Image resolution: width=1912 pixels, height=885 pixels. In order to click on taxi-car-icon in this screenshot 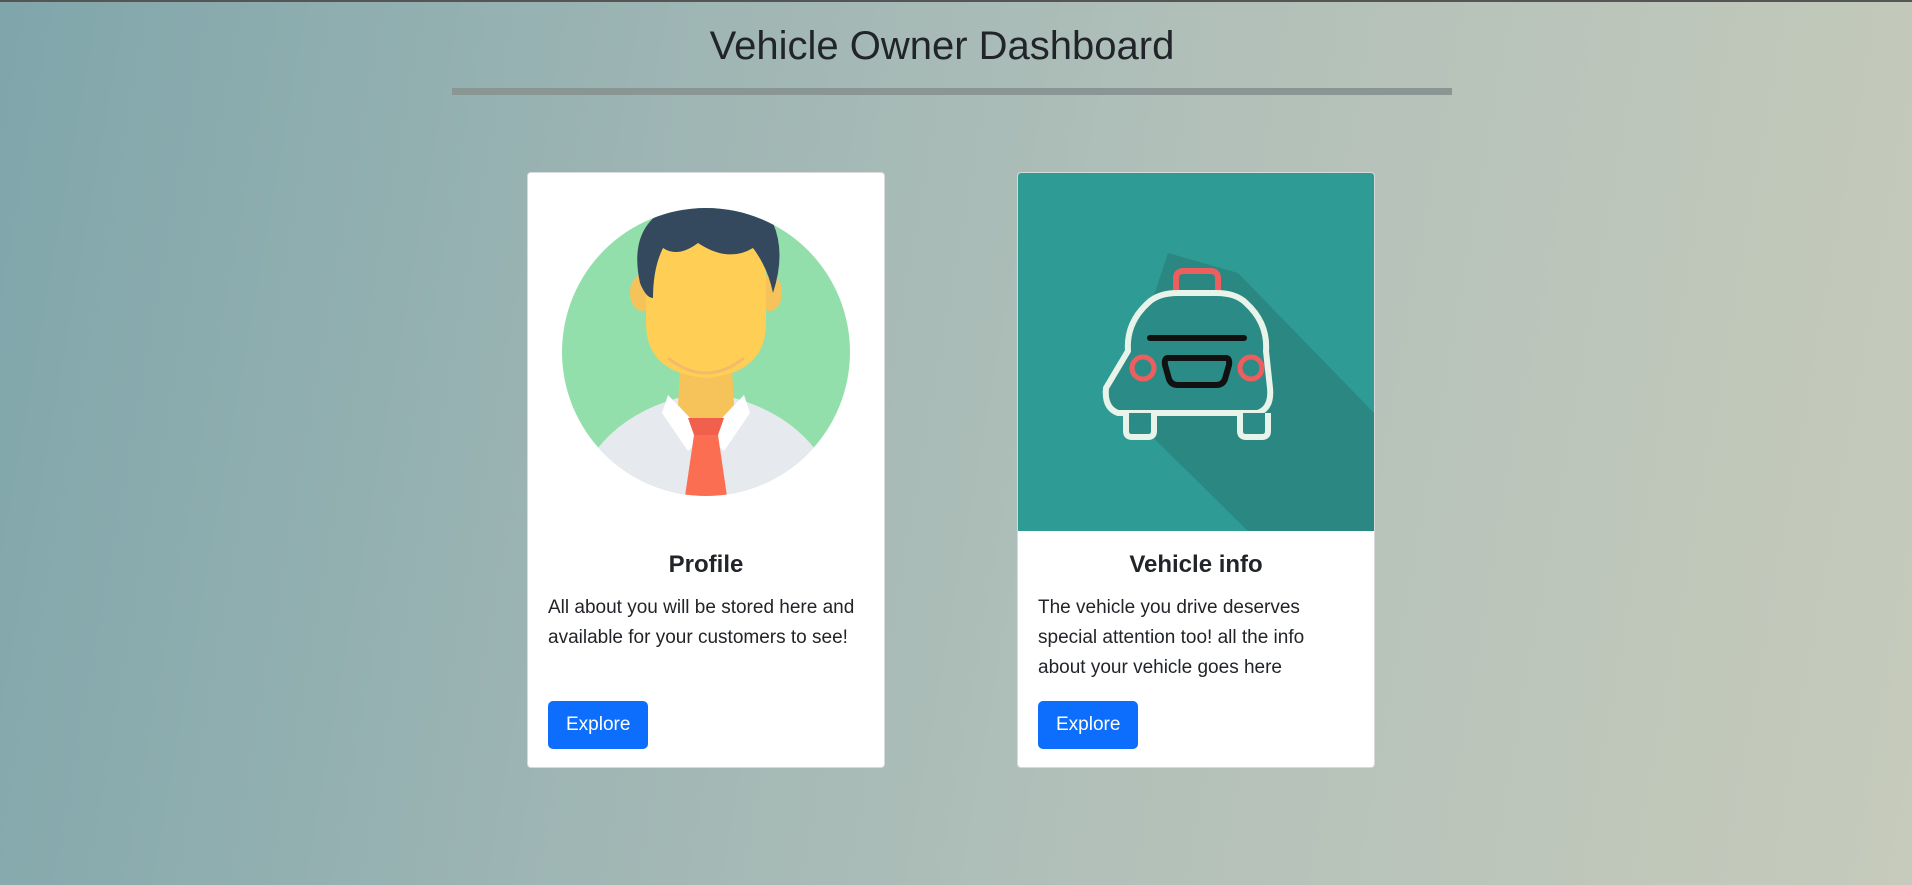, I will do `click(1196, 352)`.